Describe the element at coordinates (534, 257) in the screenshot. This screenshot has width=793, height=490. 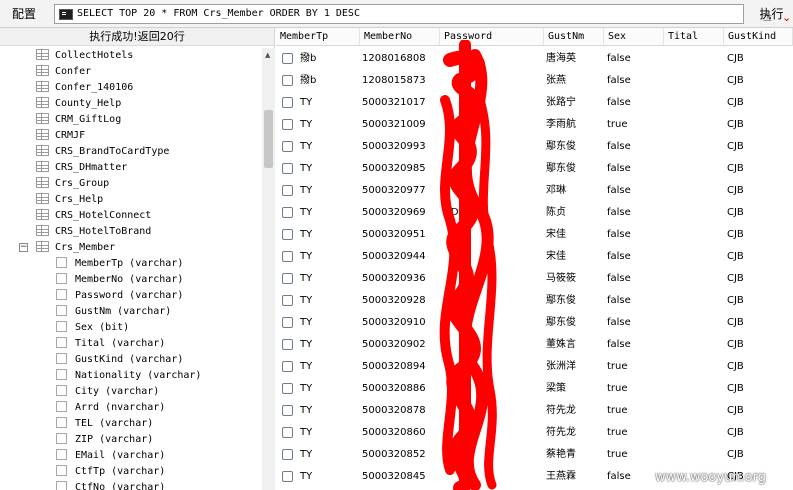
I see `table-row: TY 5000320944 宋佳 false CJB` at that location.